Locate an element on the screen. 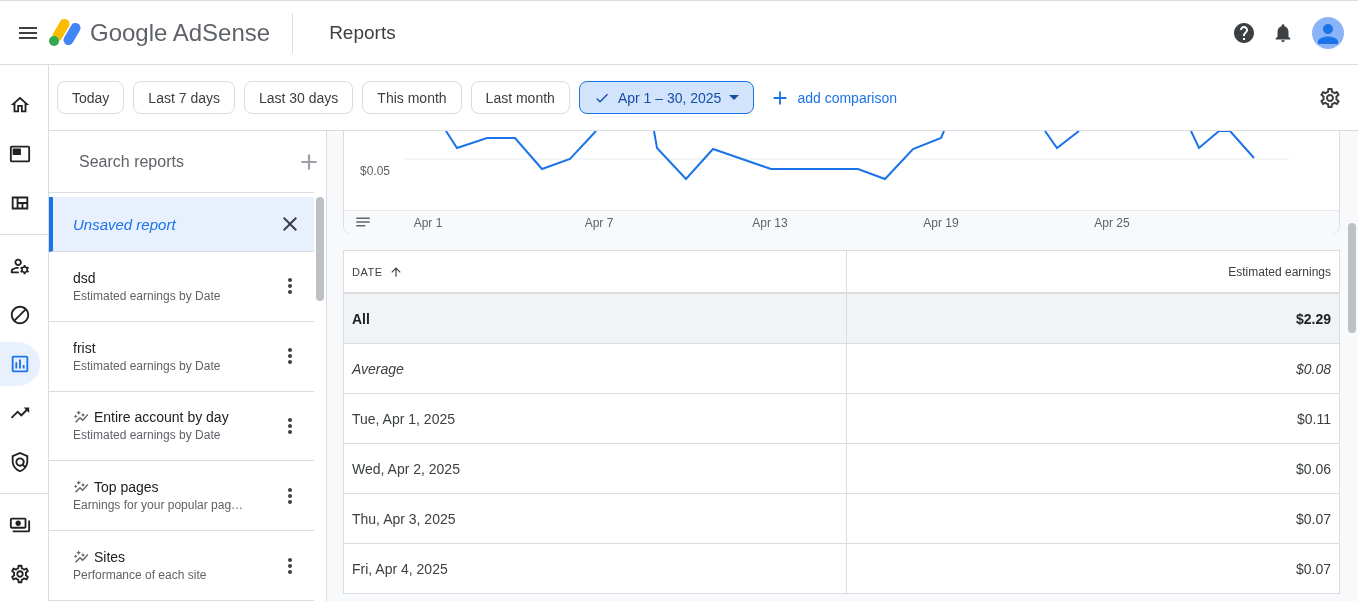  page-title: Reports is located at coordinates (362, 32).